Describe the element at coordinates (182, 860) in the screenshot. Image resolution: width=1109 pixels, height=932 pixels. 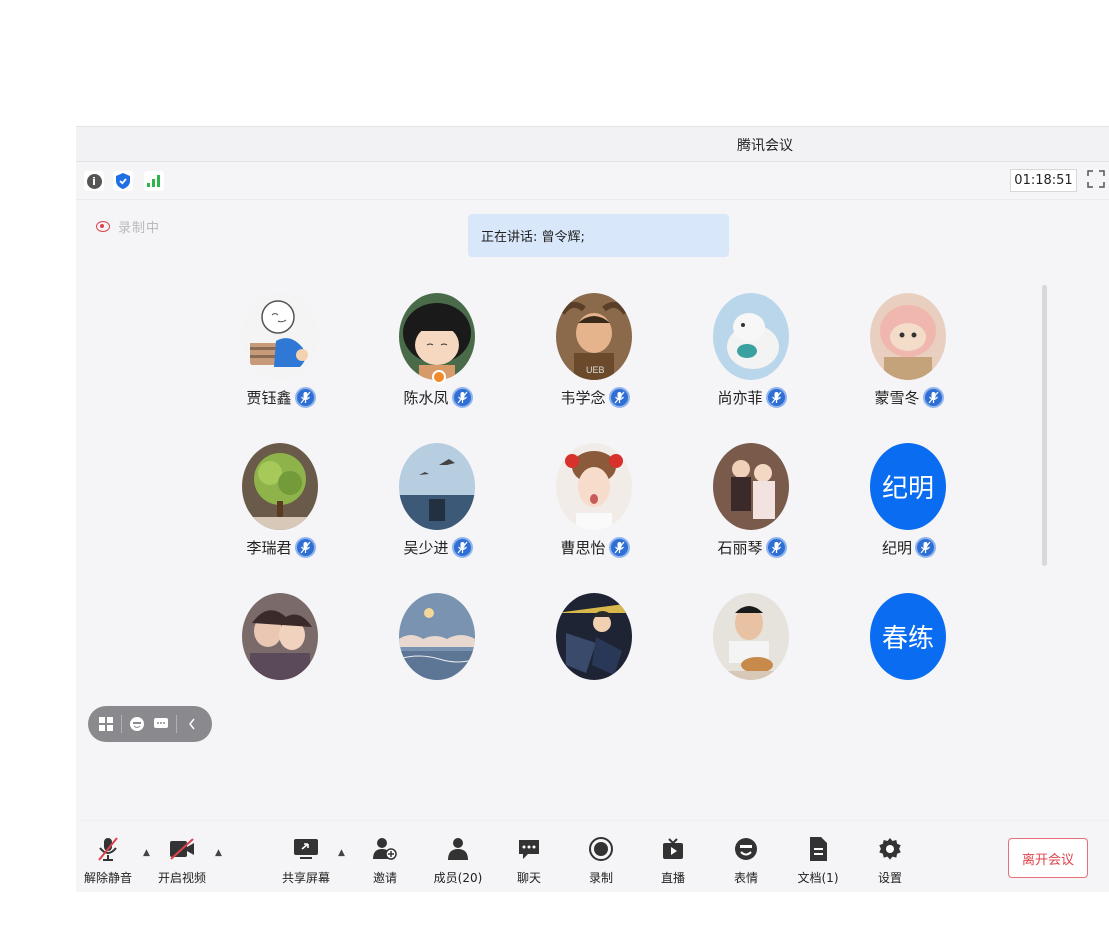
I see `start-video-button: 开启视频` at that location.